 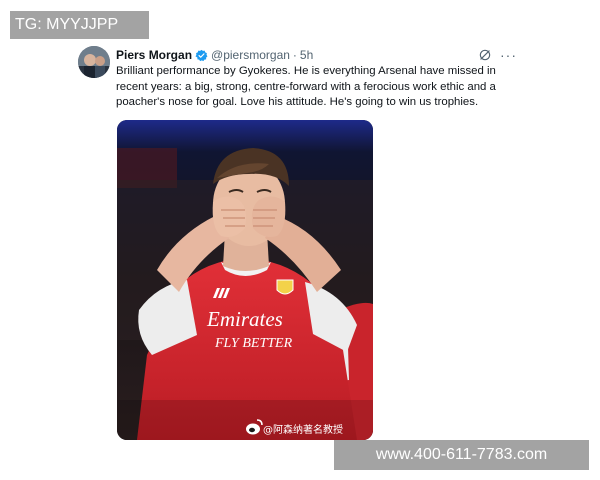 I want to click on timestamp: 5h, so click(x=306, y=55).